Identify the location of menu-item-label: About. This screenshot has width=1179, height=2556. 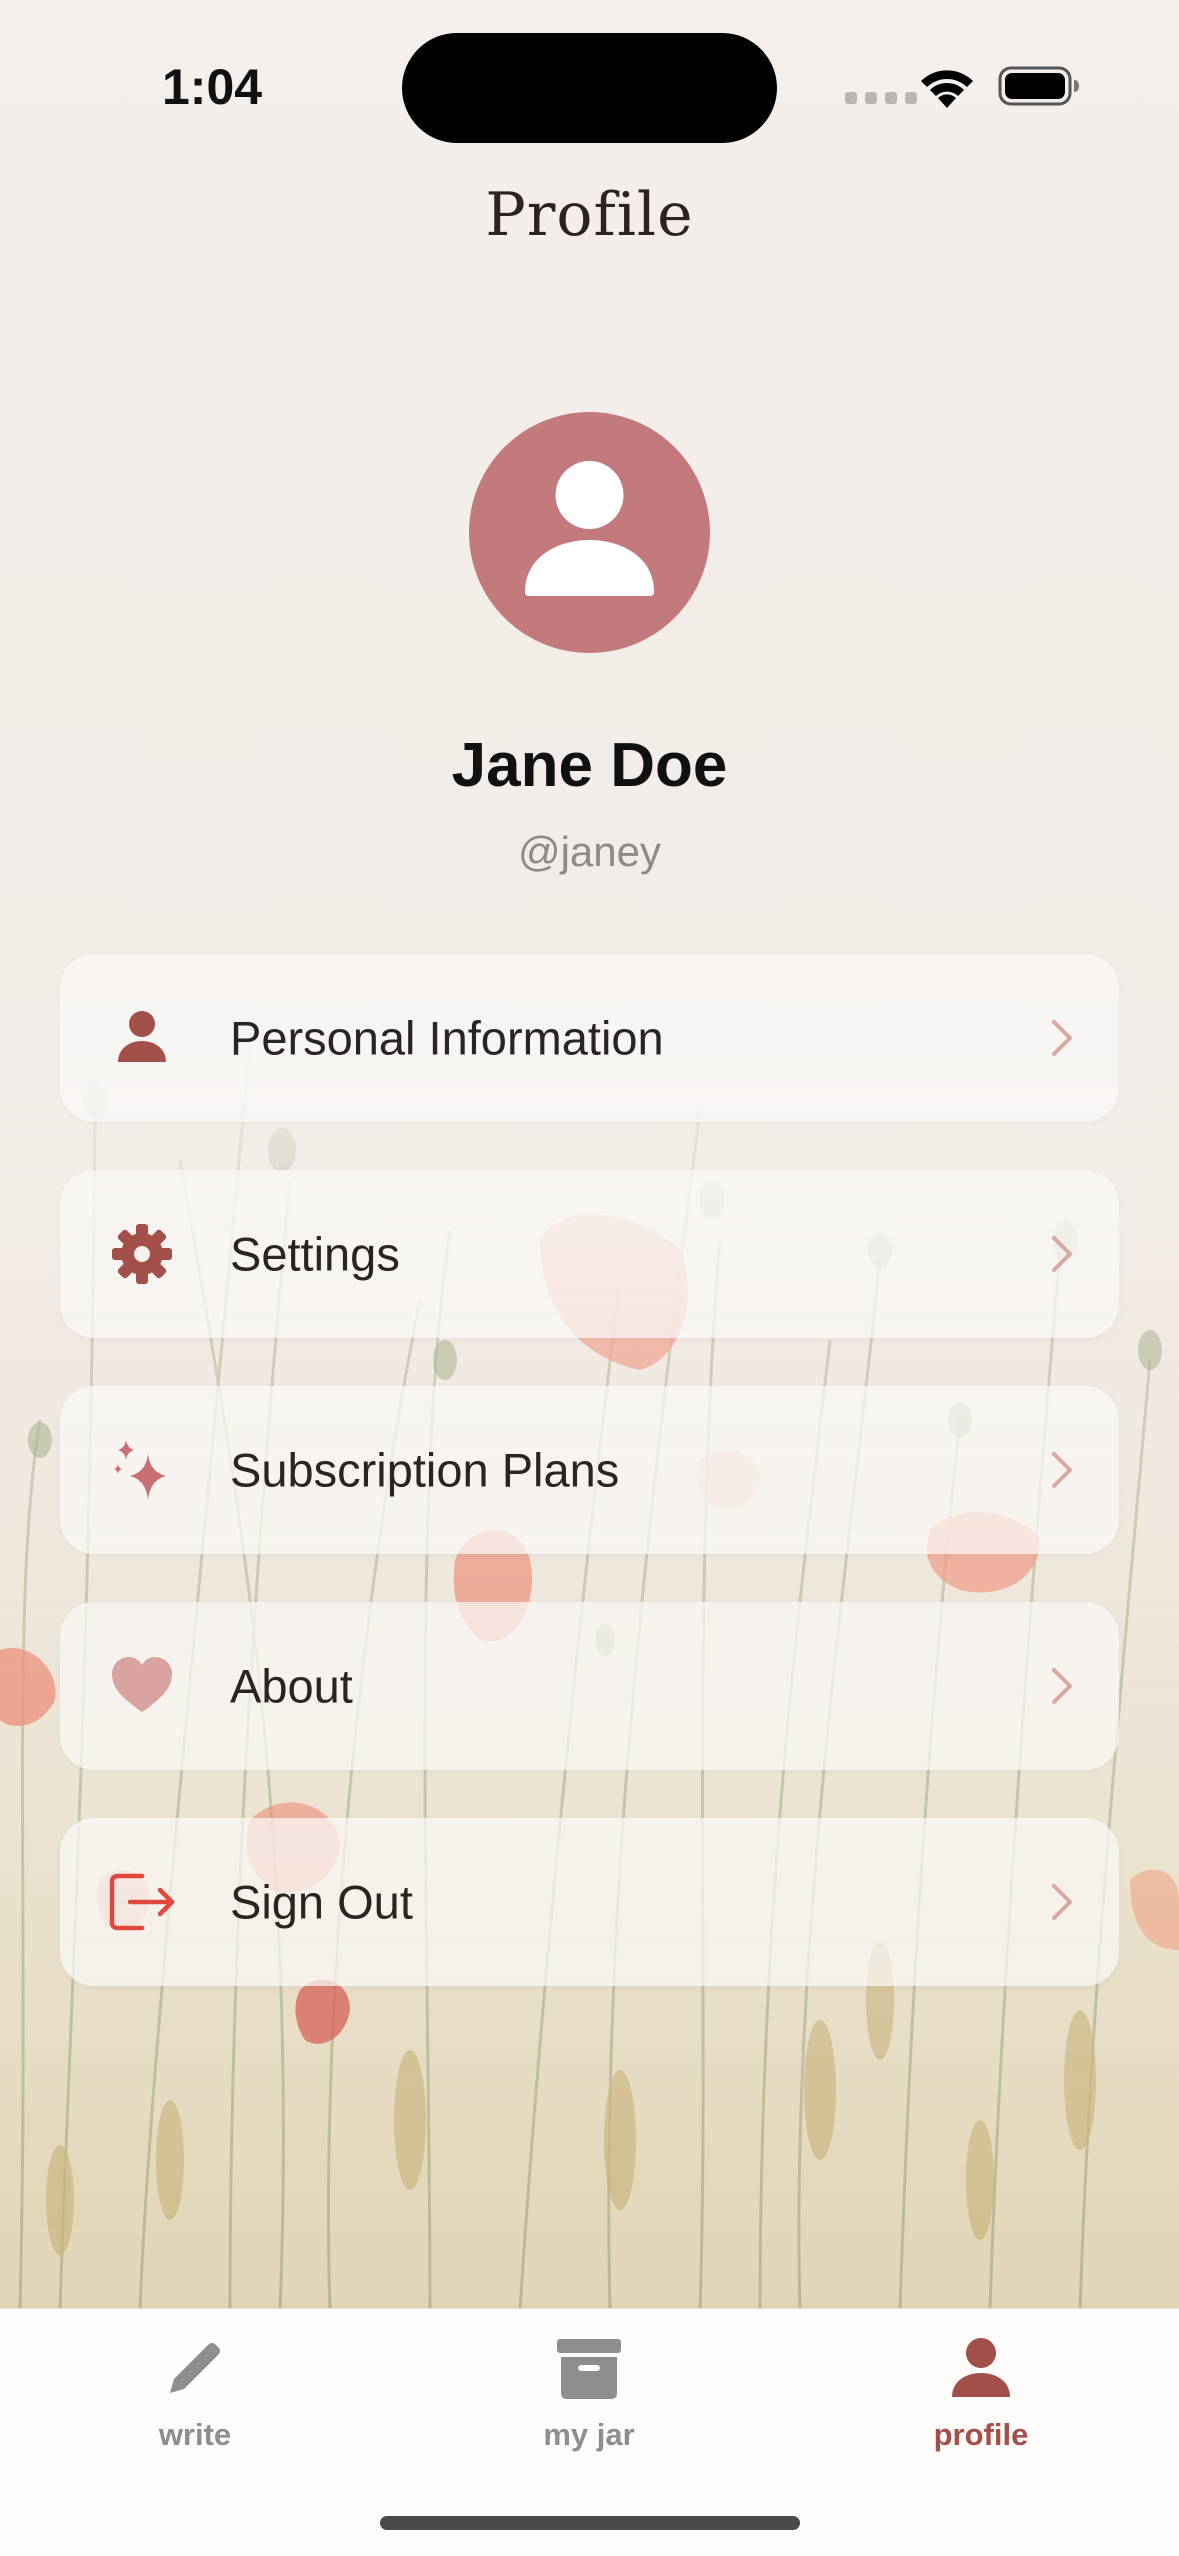
(291, 1686).